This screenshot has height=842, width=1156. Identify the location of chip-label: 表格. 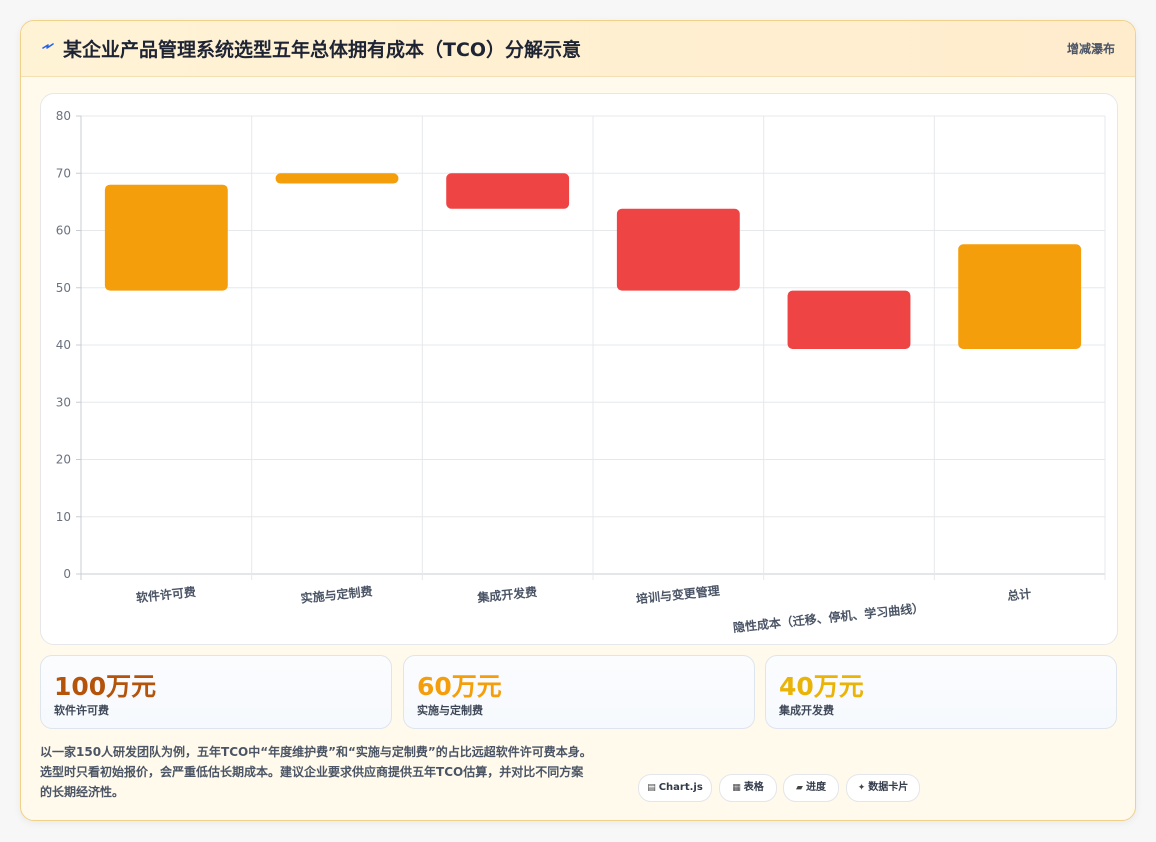
(753, 787).